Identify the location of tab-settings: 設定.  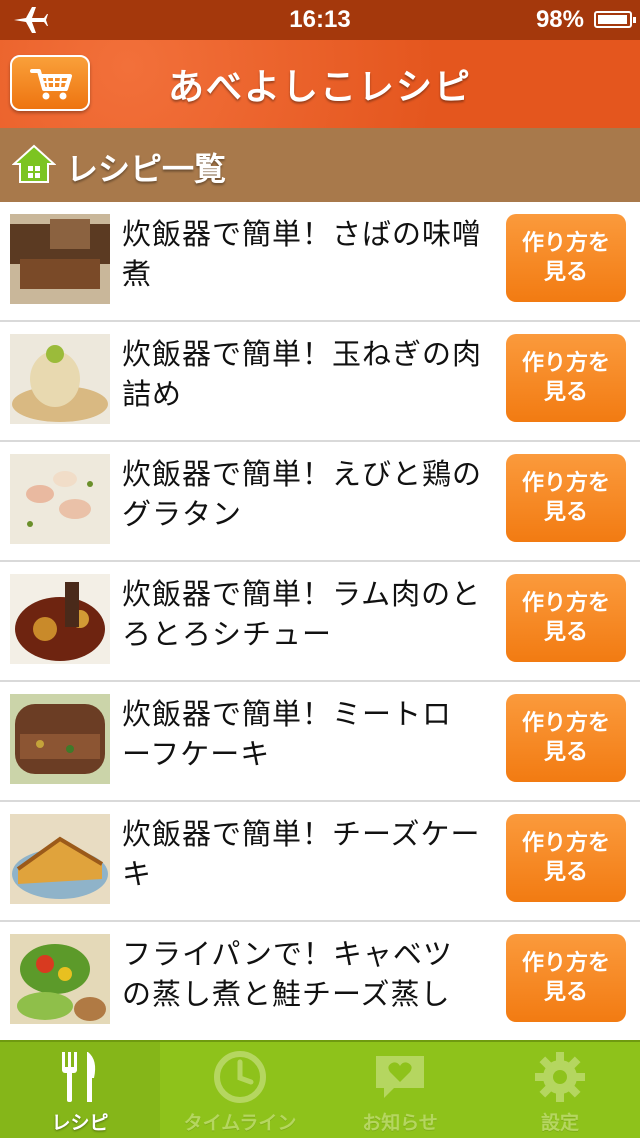
(560, 1090).